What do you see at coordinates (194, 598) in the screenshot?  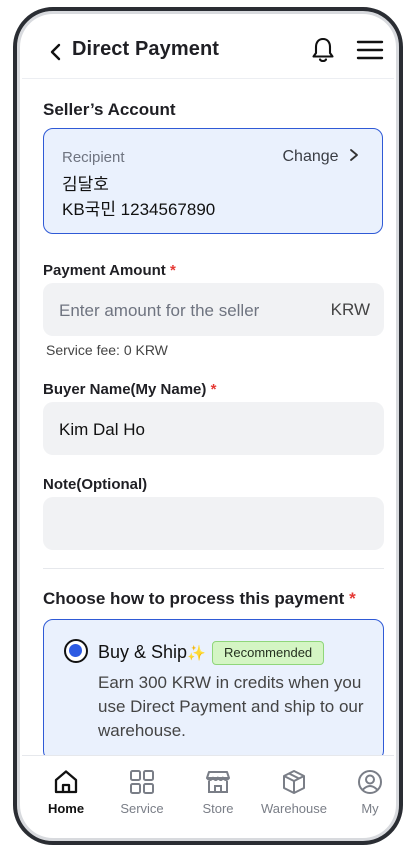 I see `process-title-text: Choose how to process this payment` at bounding box center [194, 598].